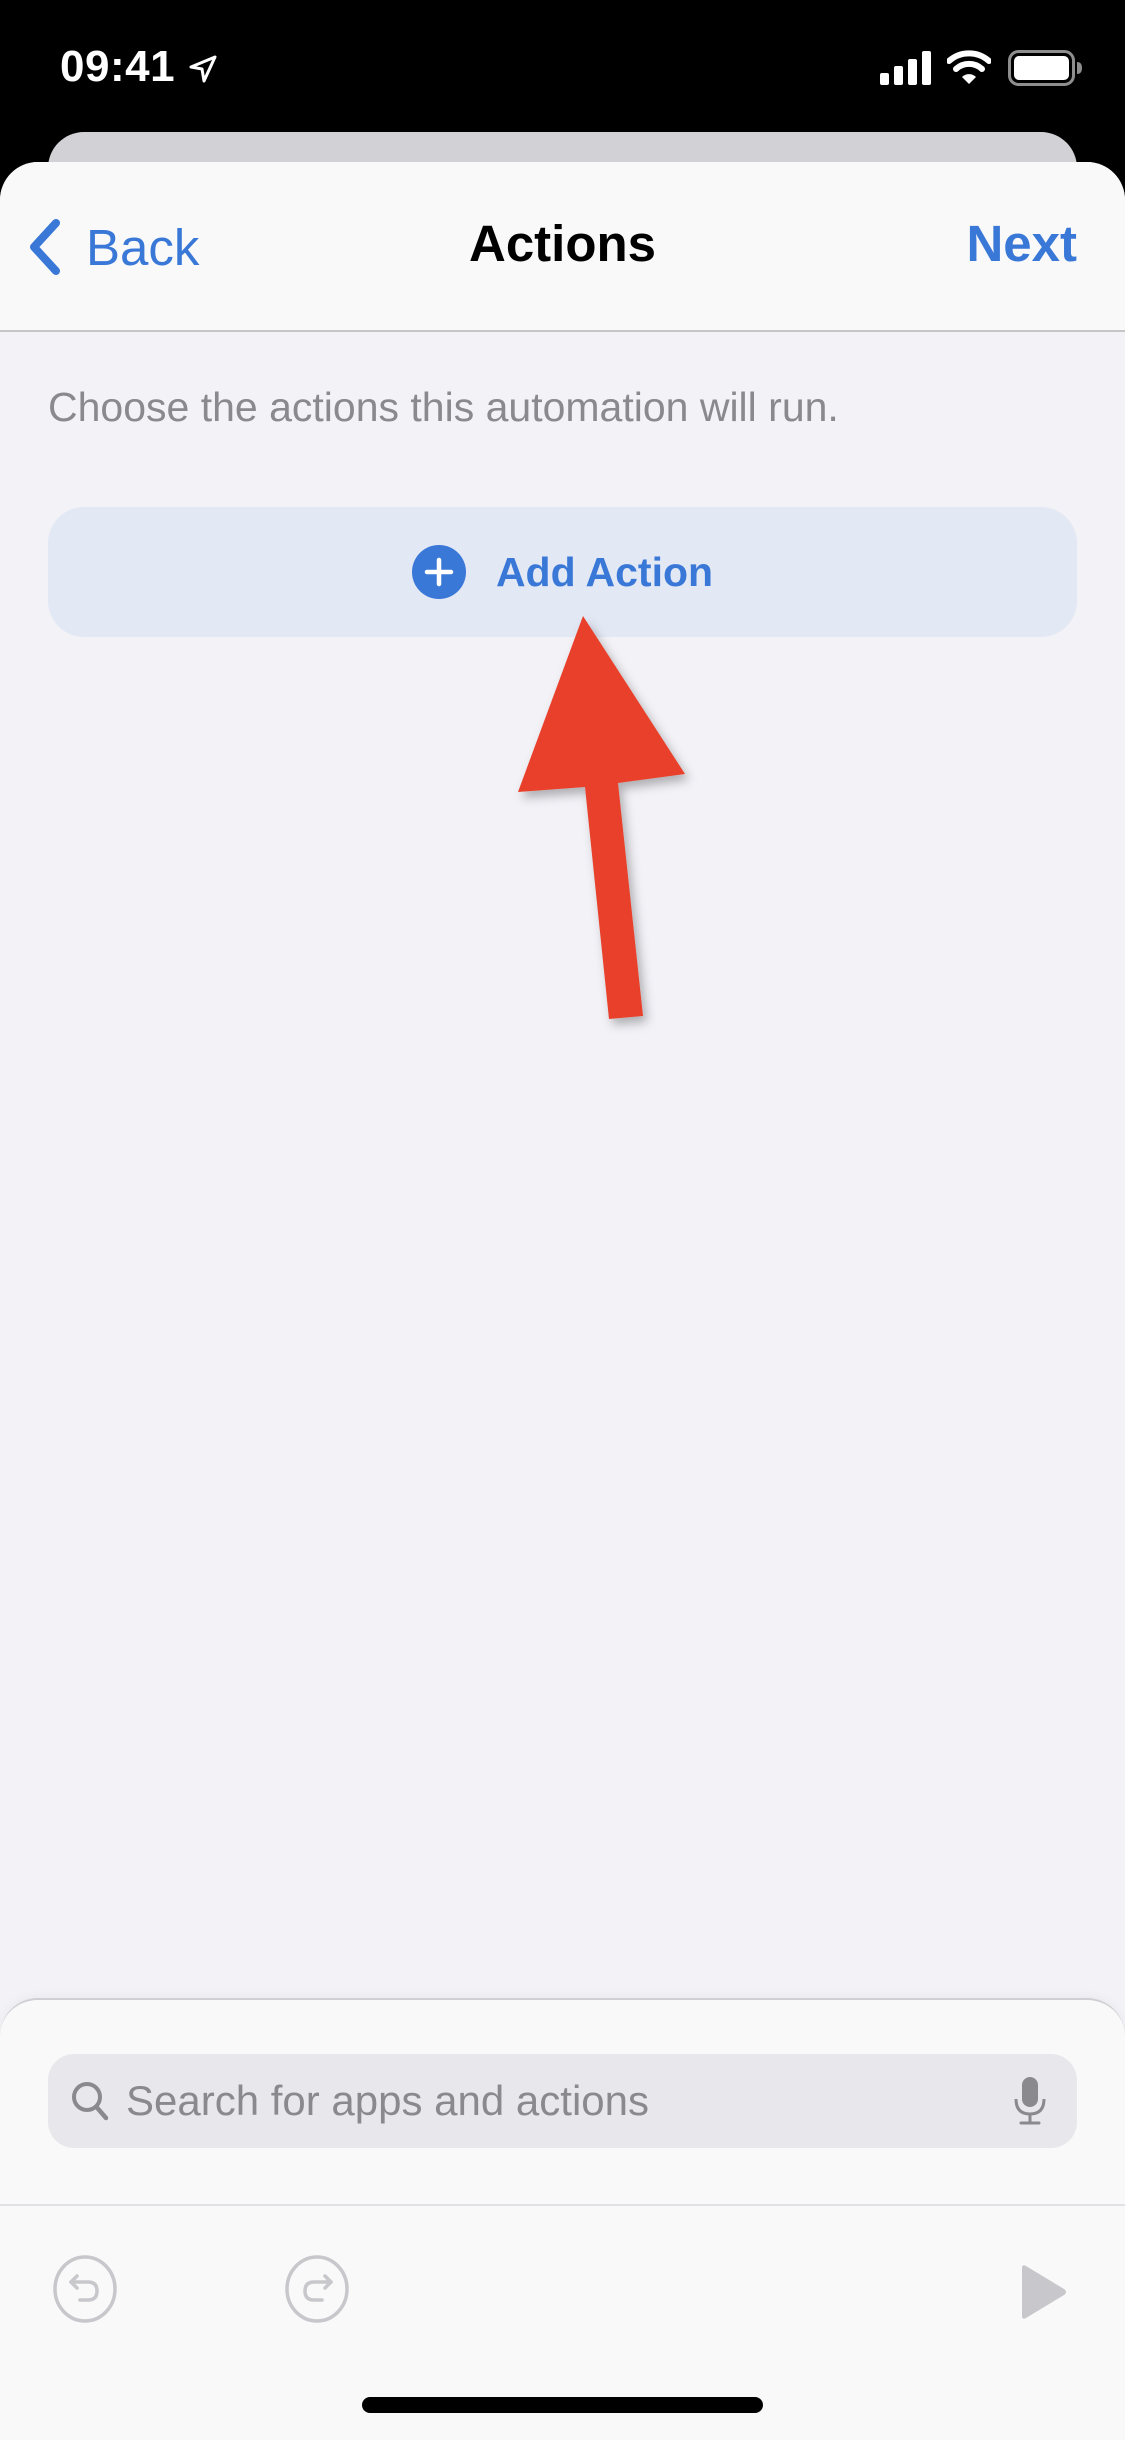 This screenshot has height=2440, width=1125. Describe the element at coordinates (438, 572) in the screenshot. I see `plus-circle-icon` at that location.